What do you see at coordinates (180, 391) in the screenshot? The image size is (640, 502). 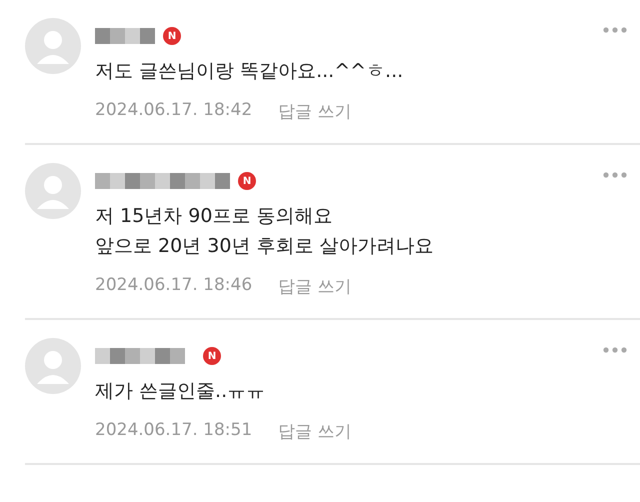 I see `comment-text: 제가 쓴글인줄..ㅠㅠ` at bounding box center [180, 391].